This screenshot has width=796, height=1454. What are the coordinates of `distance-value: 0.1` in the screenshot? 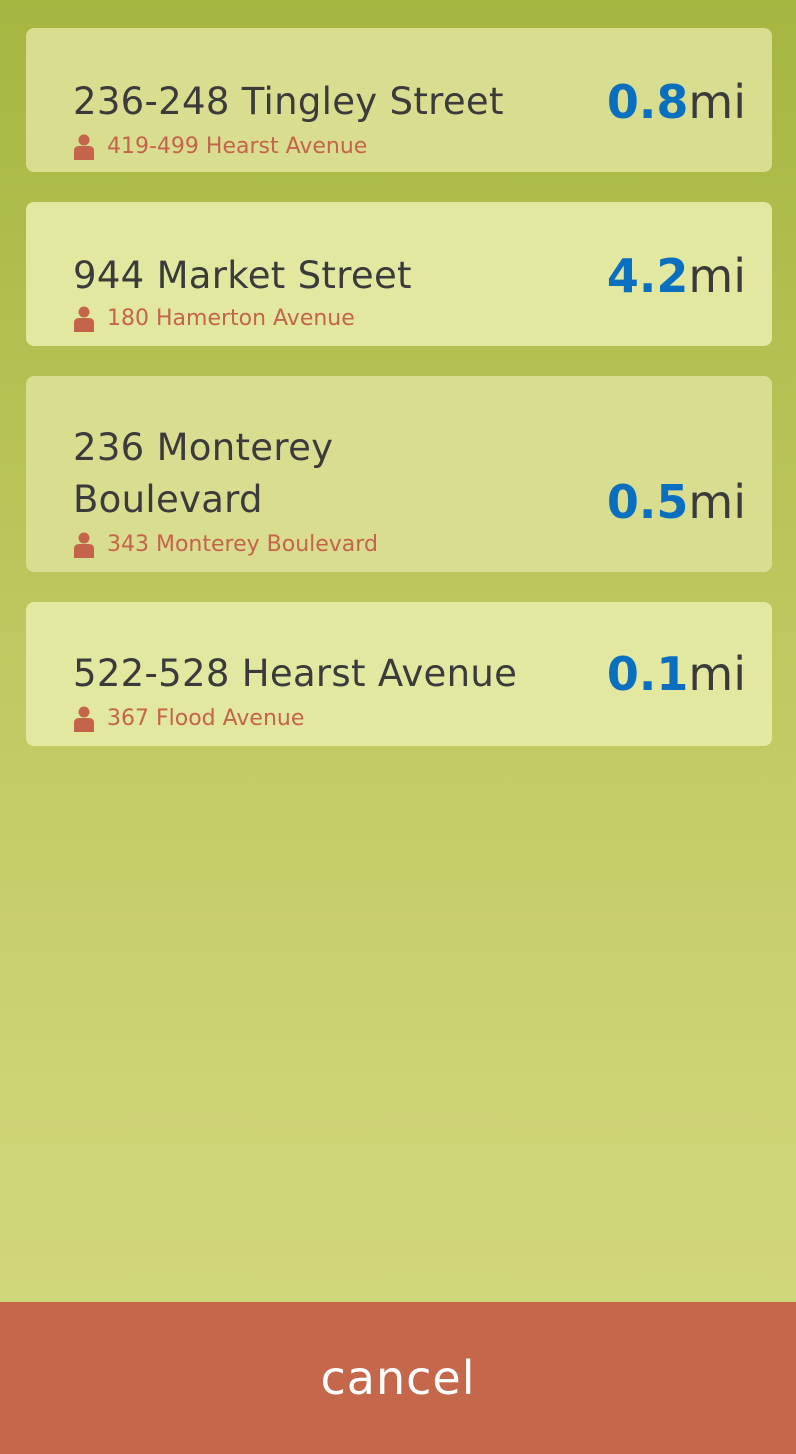 It's located at (647, 674).